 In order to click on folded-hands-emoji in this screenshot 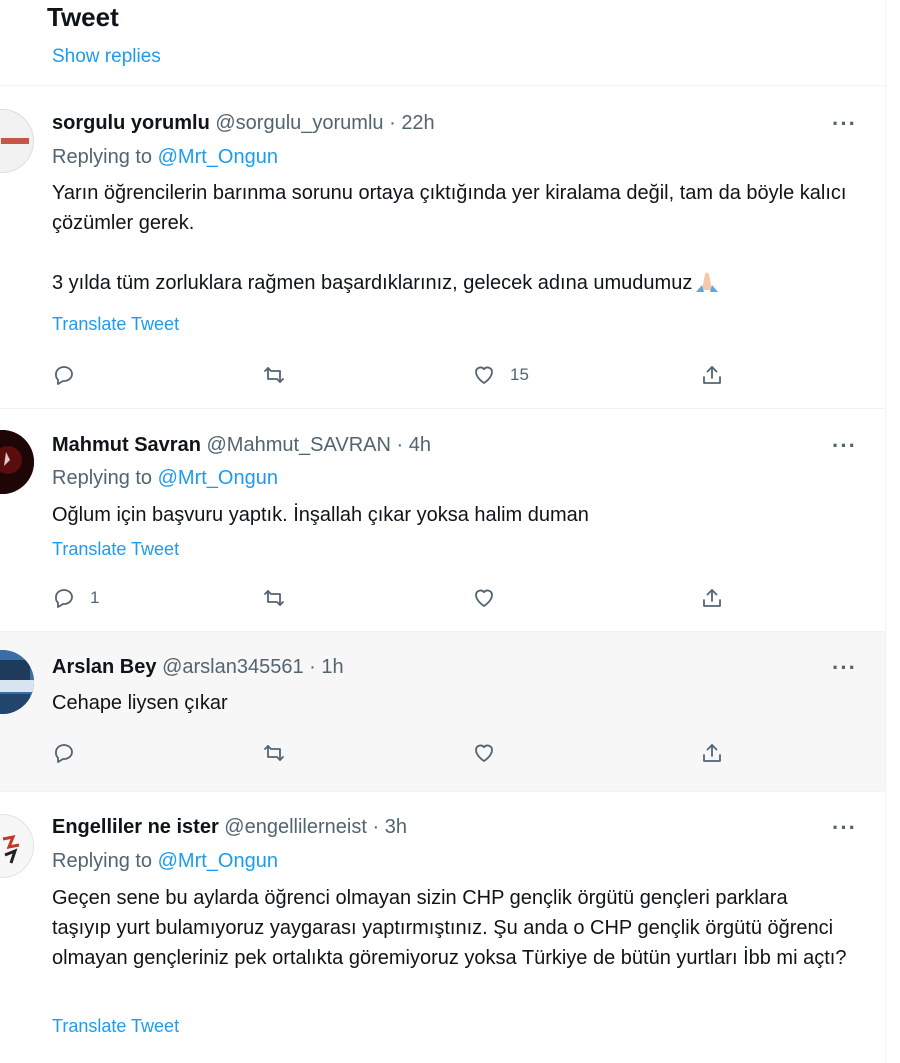, I will do `click(707, 281)`.